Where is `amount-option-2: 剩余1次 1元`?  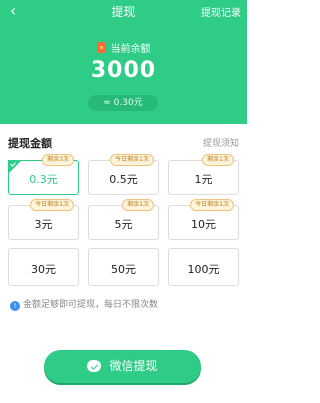
amount-option-2: 剩余1次 1元 is located at coordinates (203, 174).